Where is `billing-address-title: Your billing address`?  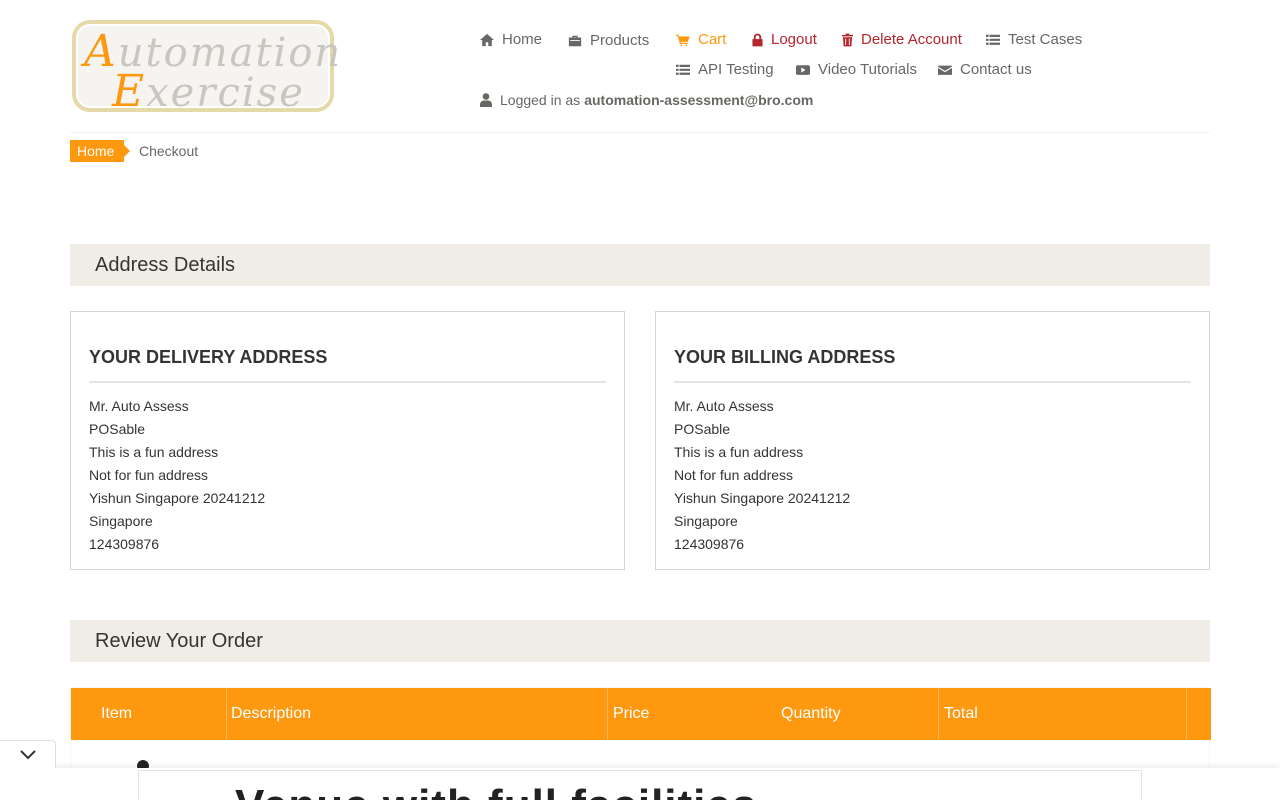 billing-address-title: Your billing address is located at coordinates (785, 357).